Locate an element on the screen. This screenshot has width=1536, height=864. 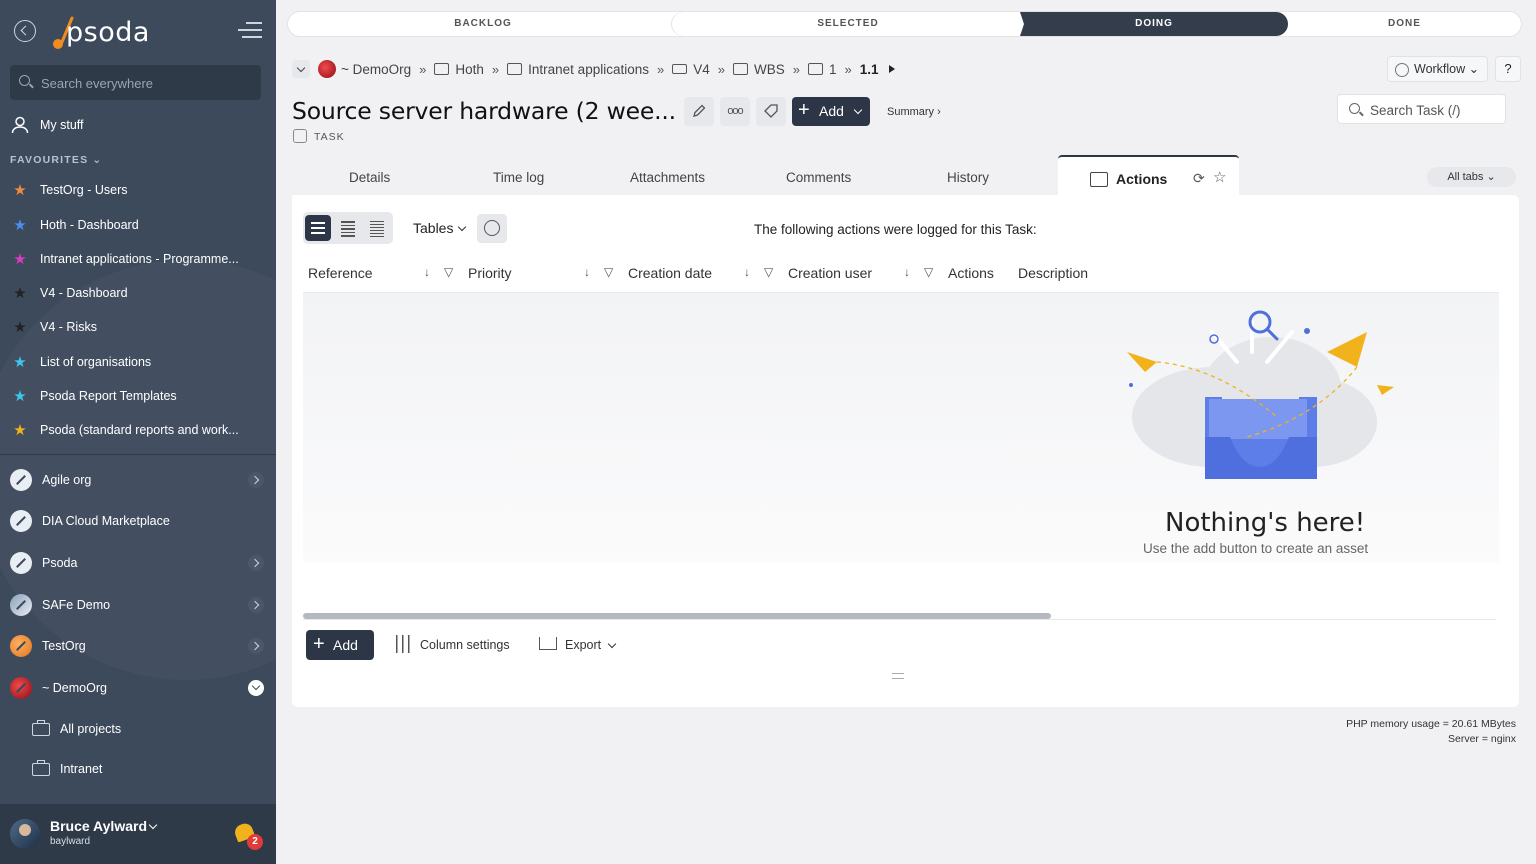
workflow-step-selected: SELECTED is located at coordinates (848, 24).